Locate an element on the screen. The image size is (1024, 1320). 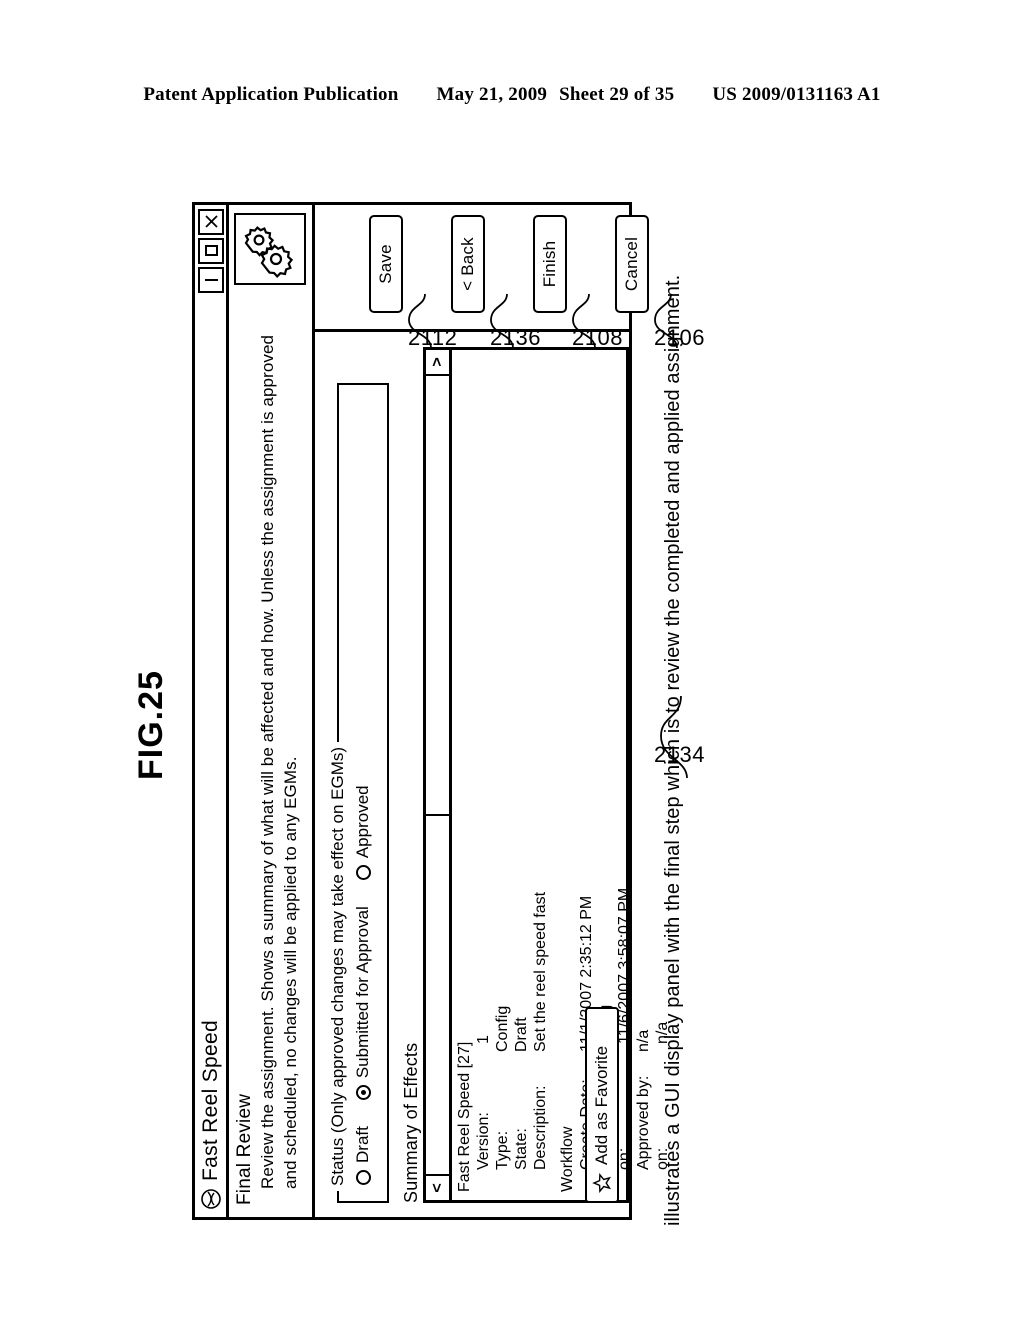
banner-heading: Final Review is located at coordinates (244, 1149).